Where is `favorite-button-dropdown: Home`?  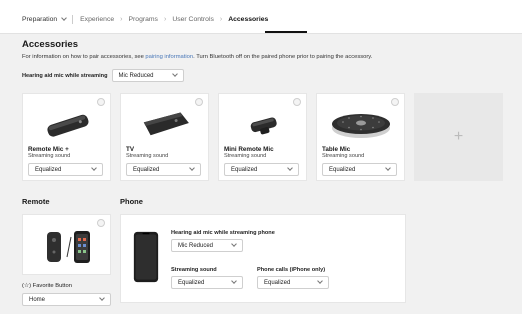 favorite-button-dropdown: Home is located at coordinates (66, 299).